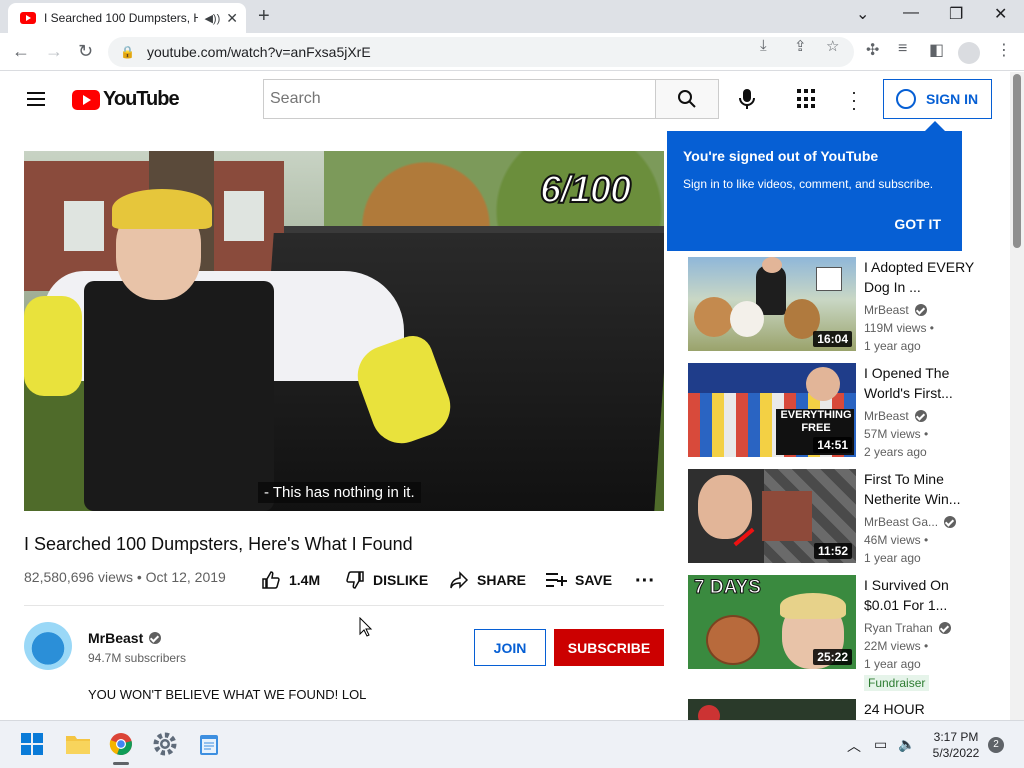 The height and width of the screenshot is (768, 1024). I want to click on section-divider, so click(344, 605).